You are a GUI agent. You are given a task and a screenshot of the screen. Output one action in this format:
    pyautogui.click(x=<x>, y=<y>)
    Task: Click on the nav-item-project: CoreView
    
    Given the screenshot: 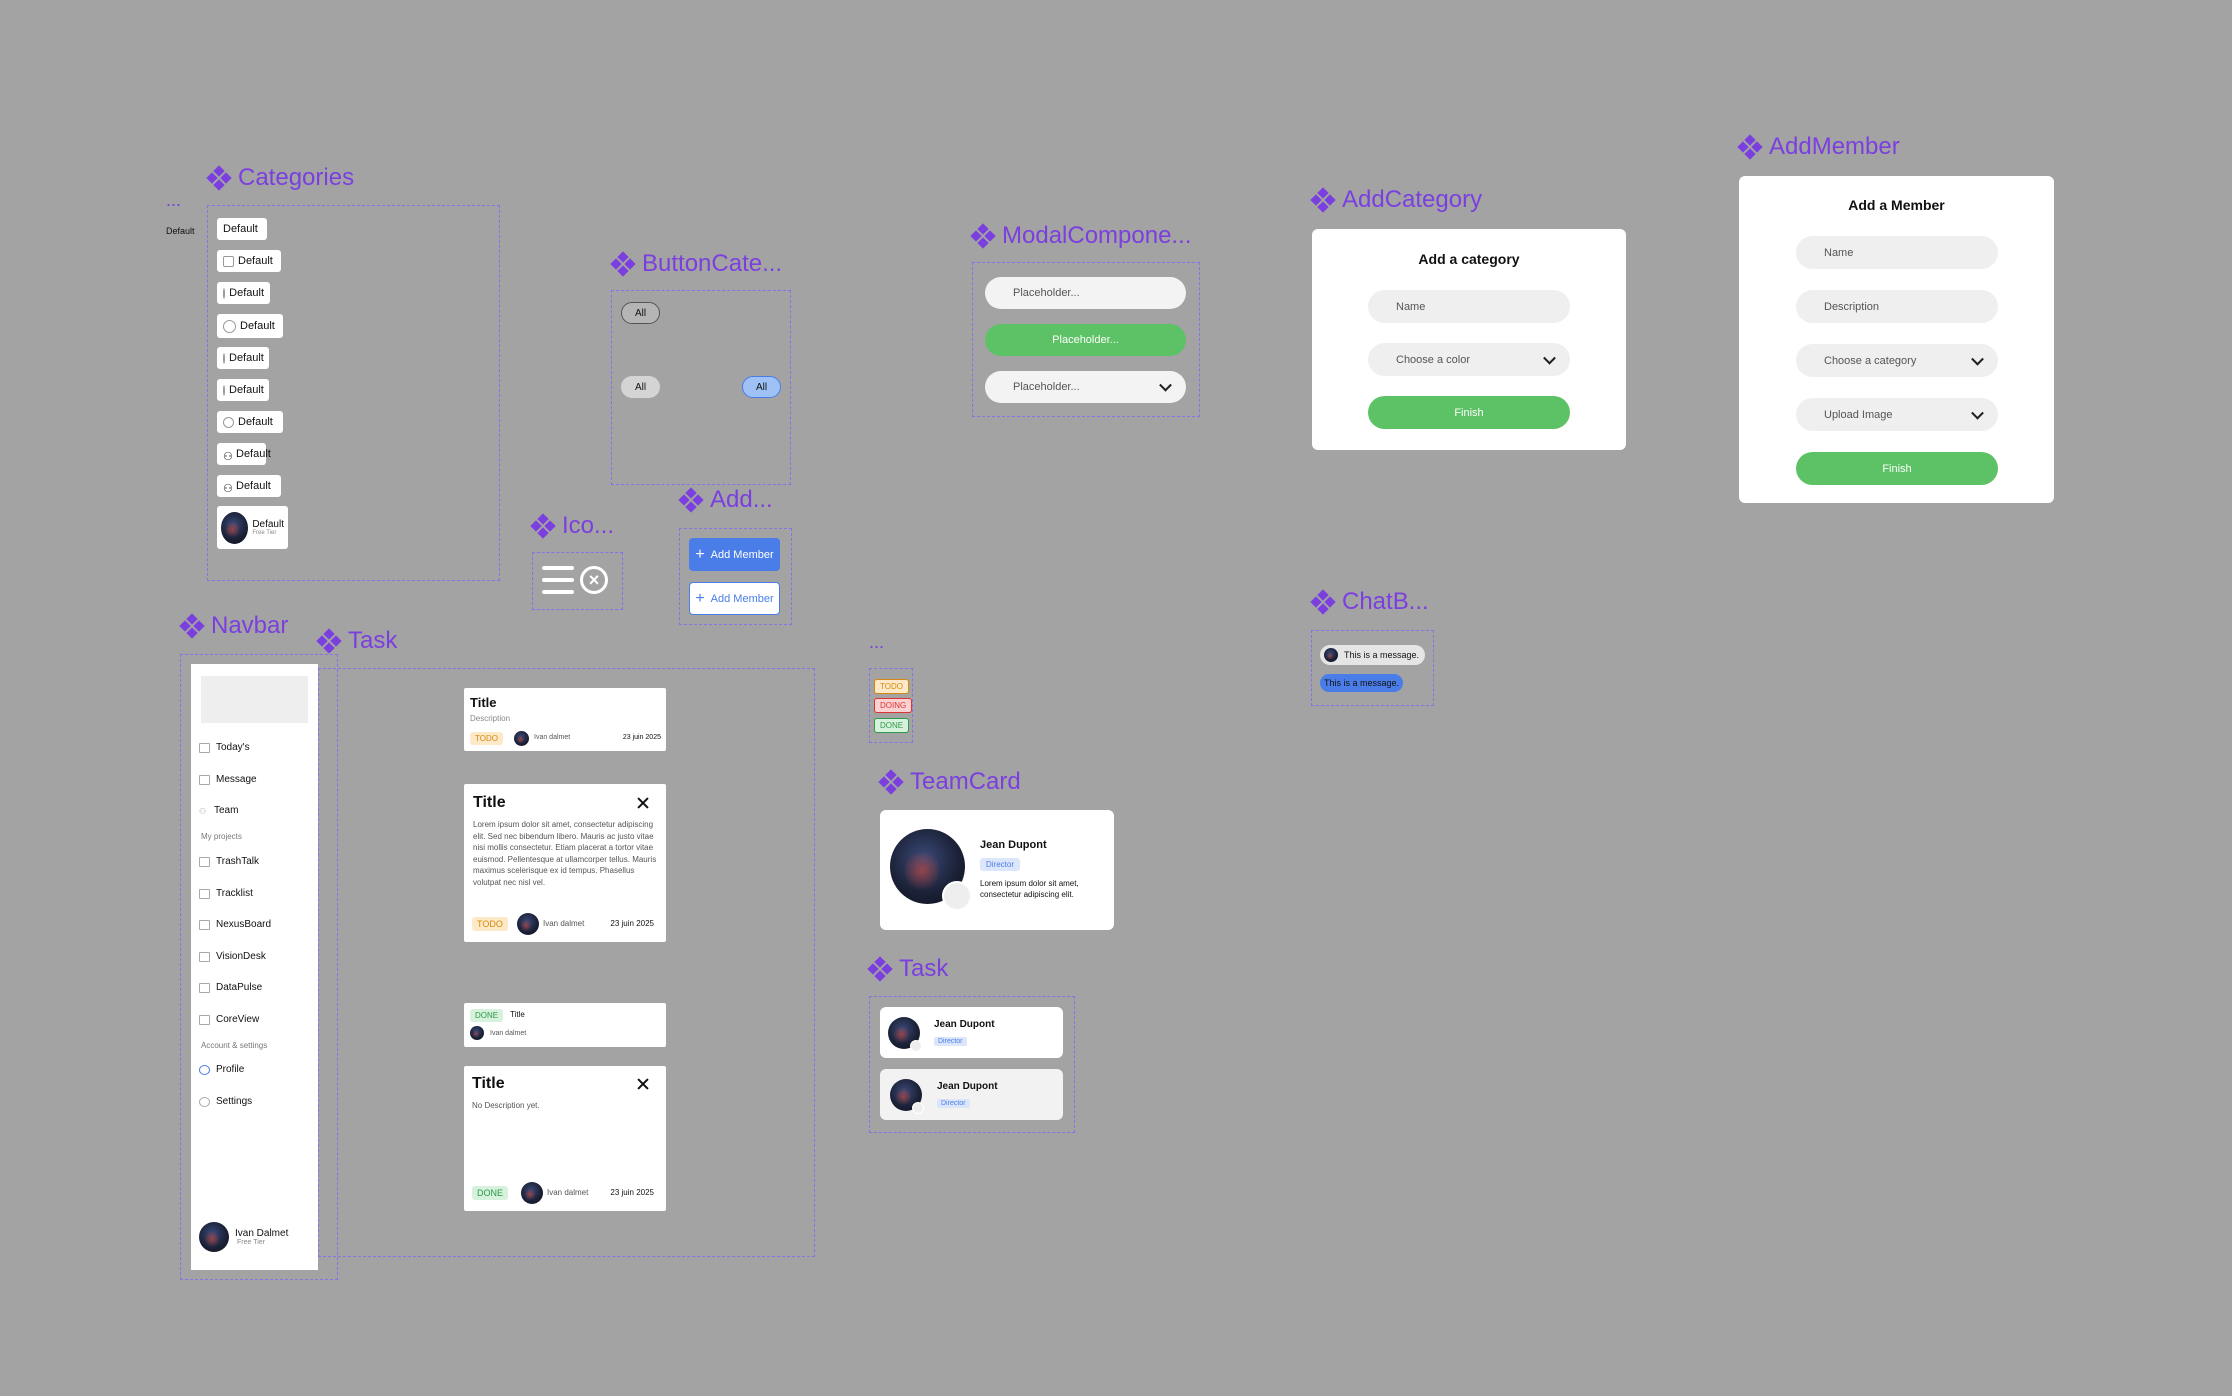 What is the action you would take?
    pyautogui.click(x=229, y=1019)
    